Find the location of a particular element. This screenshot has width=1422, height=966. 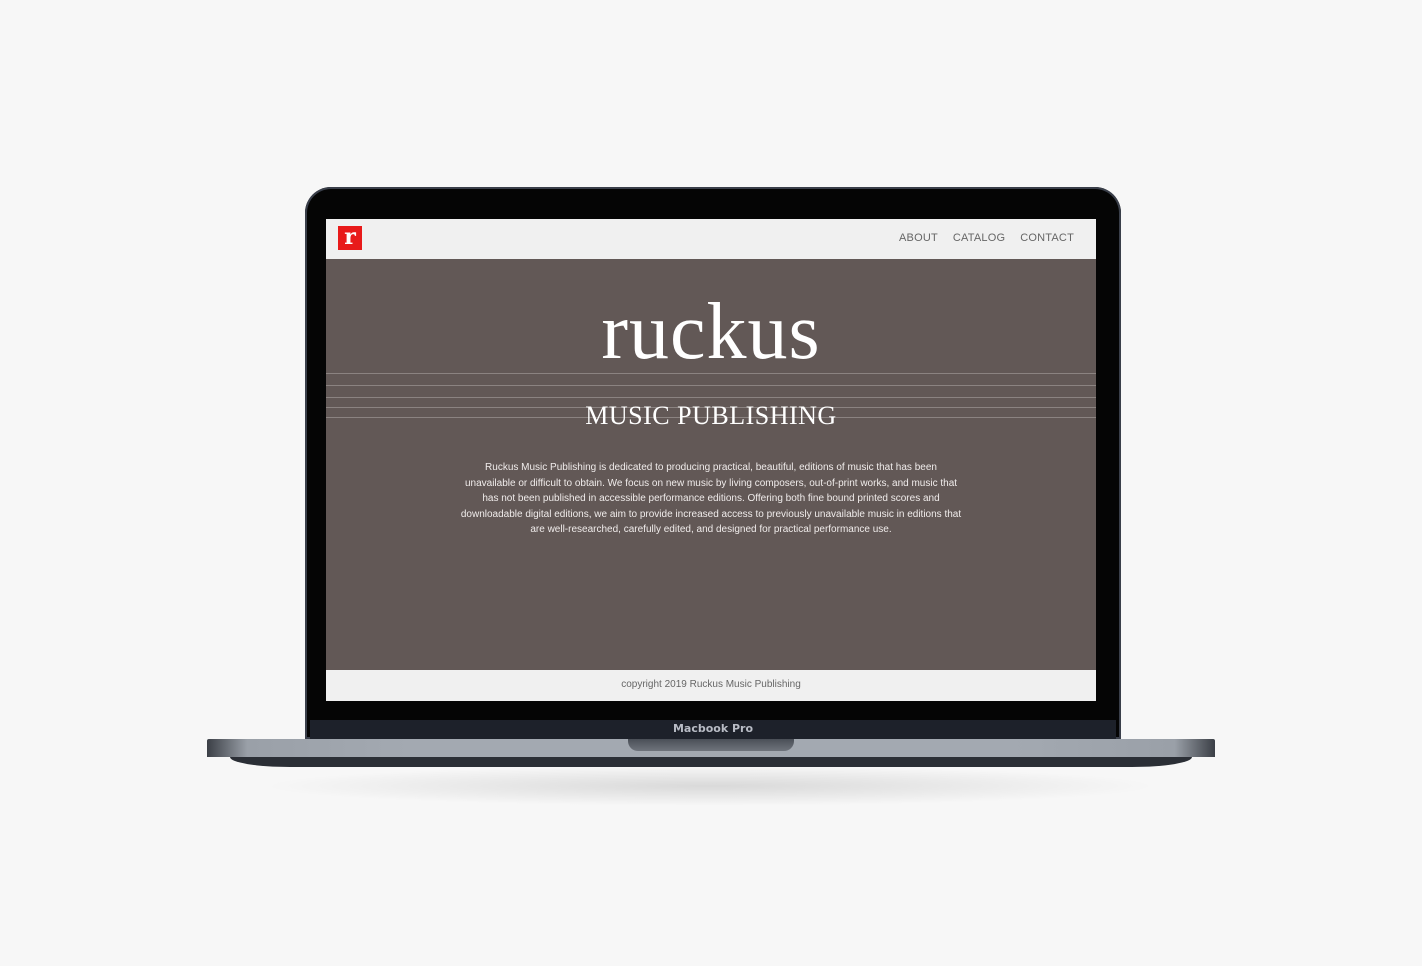

site-footer: copyright 2019 Ruckus Music Publishing is located at coordinates (711, 685).